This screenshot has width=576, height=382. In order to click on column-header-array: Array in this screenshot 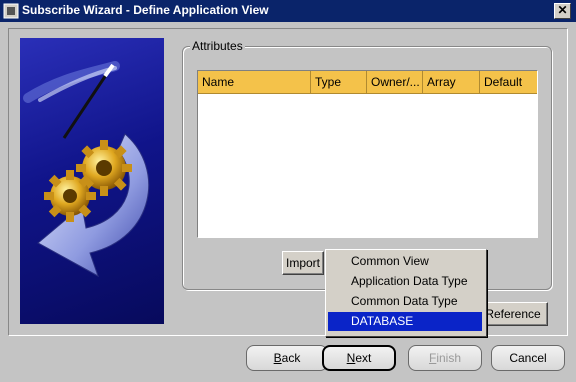, I will do `click(451, 82)`.